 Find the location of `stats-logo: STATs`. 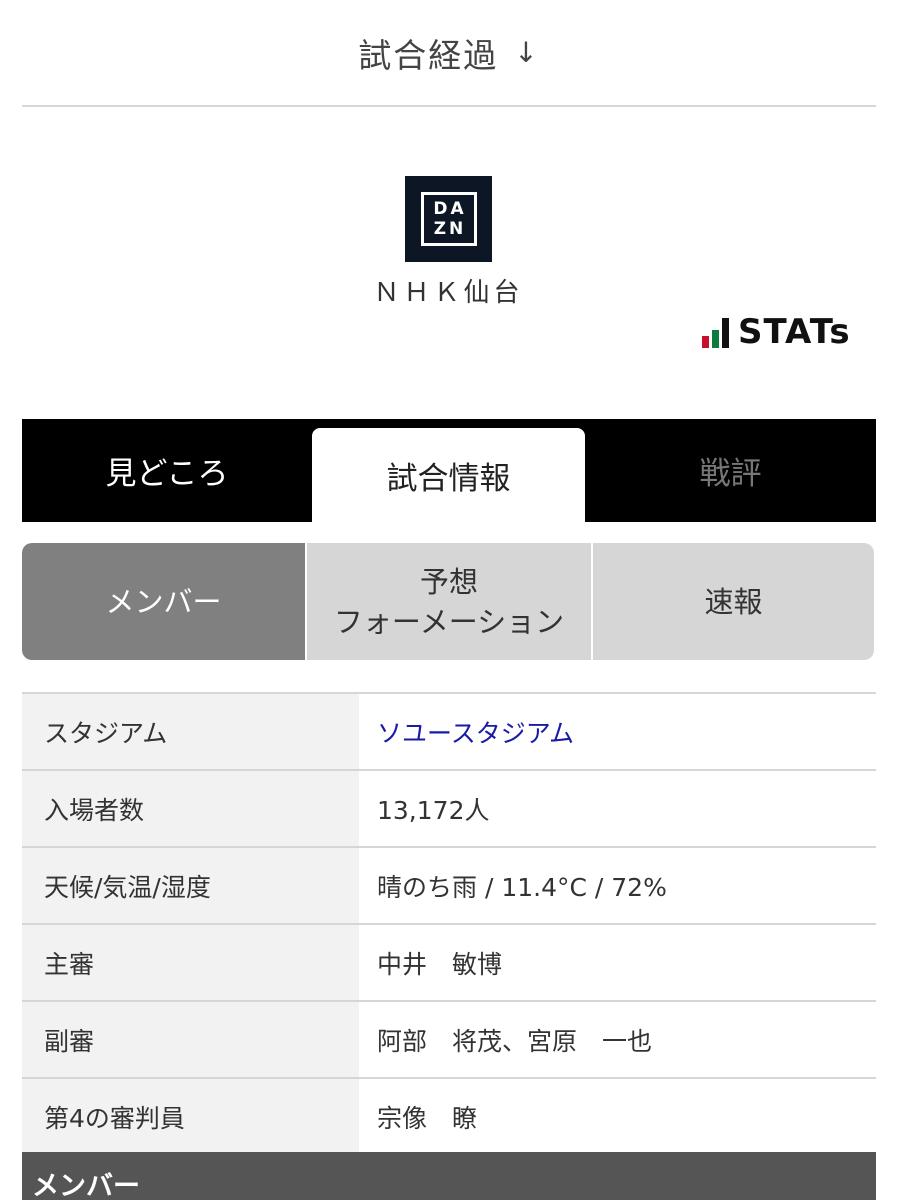

stats-logo: STATs is located at coordinates (776, 332).